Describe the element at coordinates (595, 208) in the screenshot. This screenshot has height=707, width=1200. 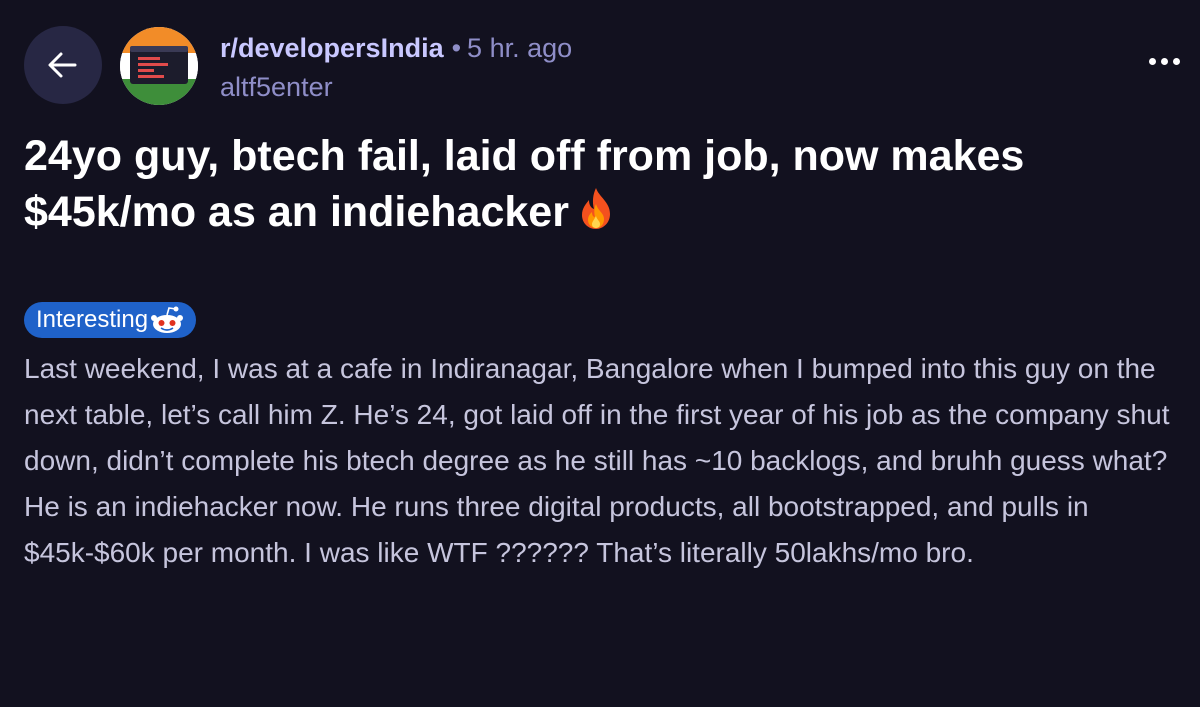
I see `fire-icon` at that location.